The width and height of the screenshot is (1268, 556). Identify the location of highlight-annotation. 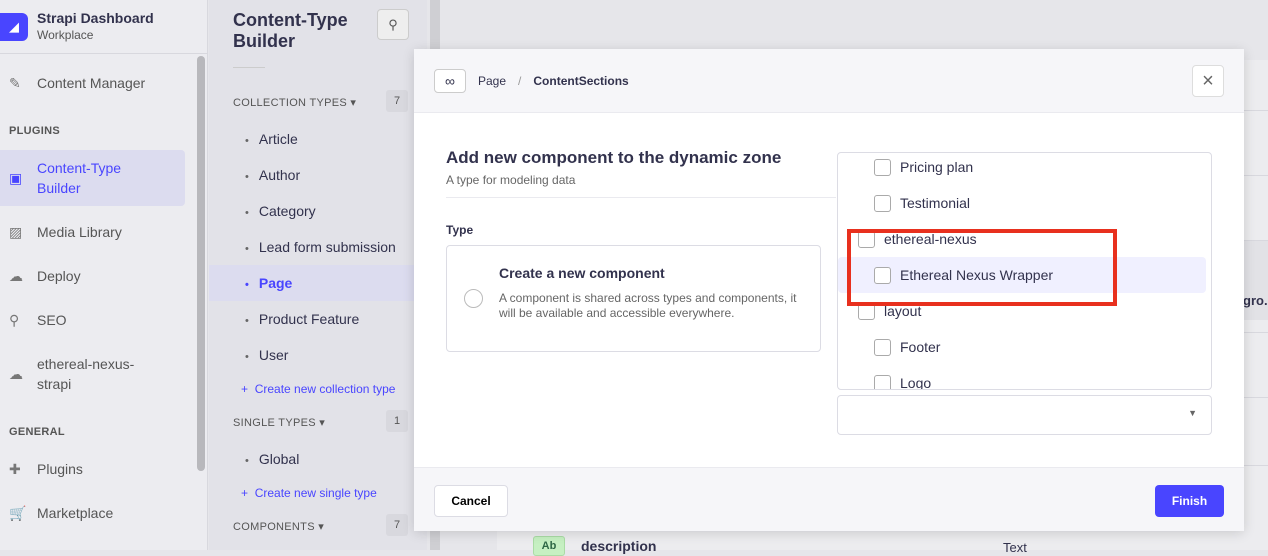
(982, 267).